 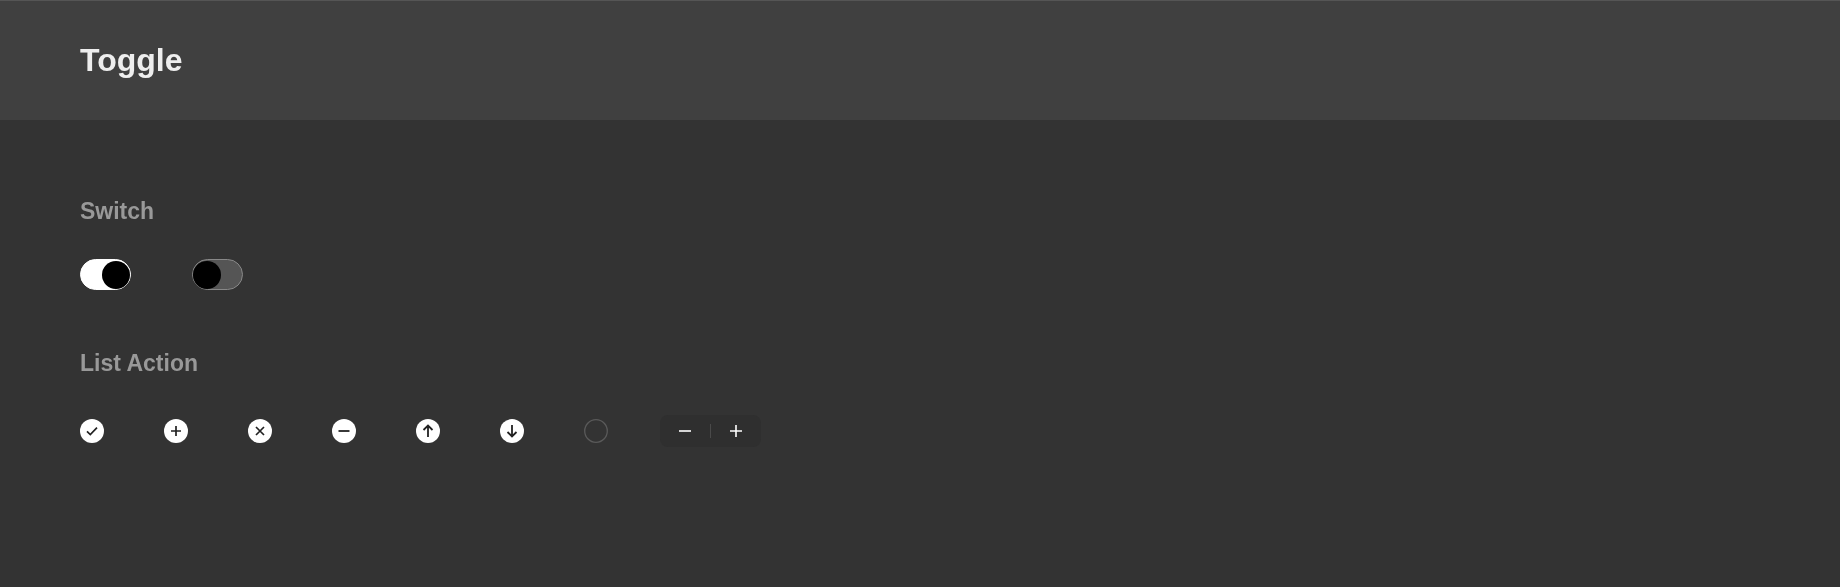 What do you see at coordinates (217, 274) in the screenshot?
I see `toggle-switch` at bounding box center [217, 274].